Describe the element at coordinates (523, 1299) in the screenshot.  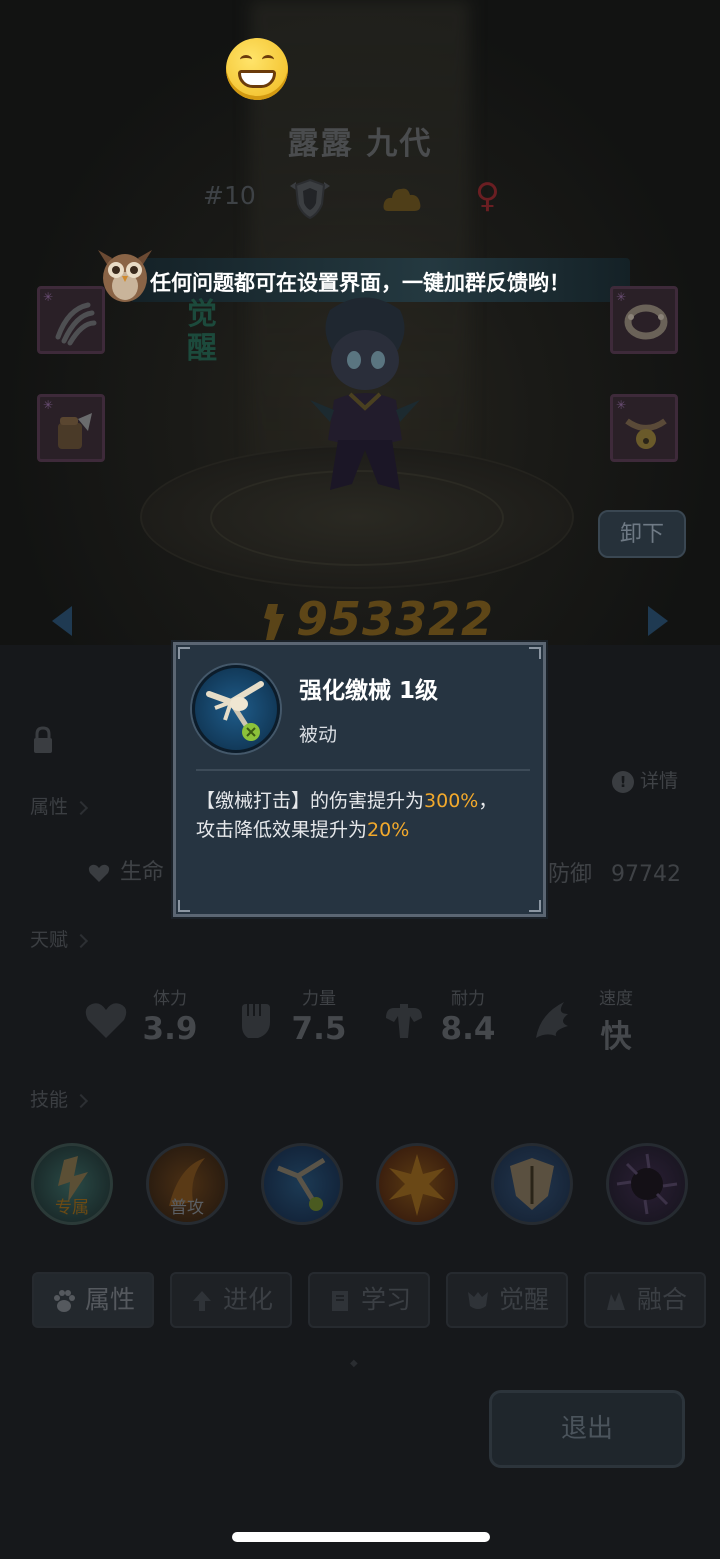
I see `tab-label: 觉醒` at that location.